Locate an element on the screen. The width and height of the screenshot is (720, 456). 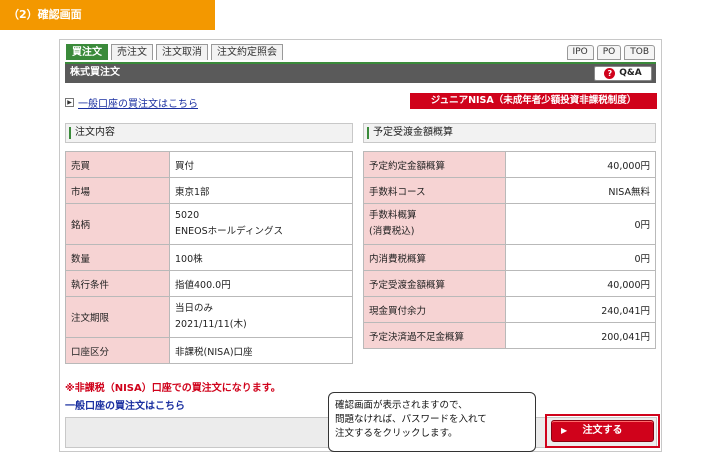
row-label: 執行条件 is located at coordinates (117, 283).